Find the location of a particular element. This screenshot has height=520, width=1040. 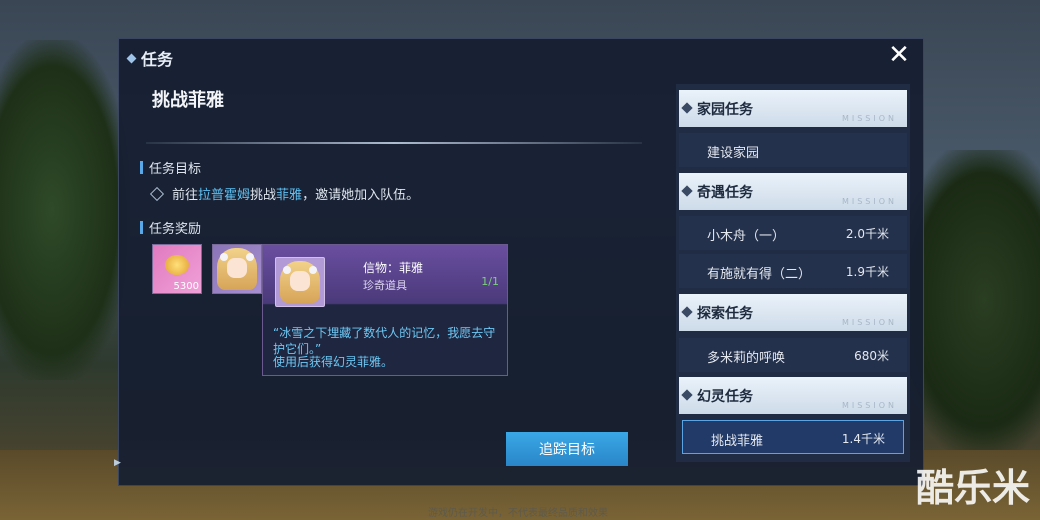

close-button: ✕ is located at coordinates (899, 55).